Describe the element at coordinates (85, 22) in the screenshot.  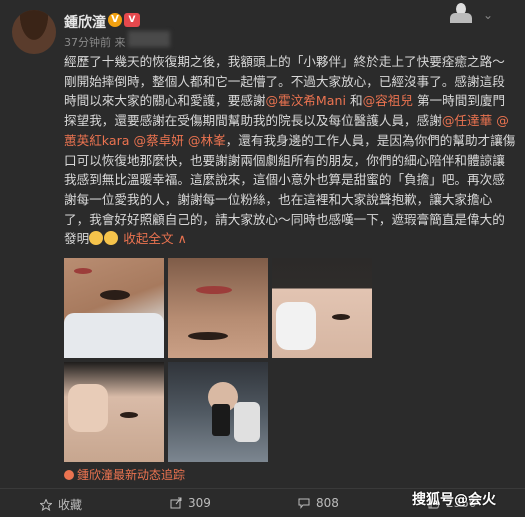
I see `author-name: 鍾欣潼` at that location.